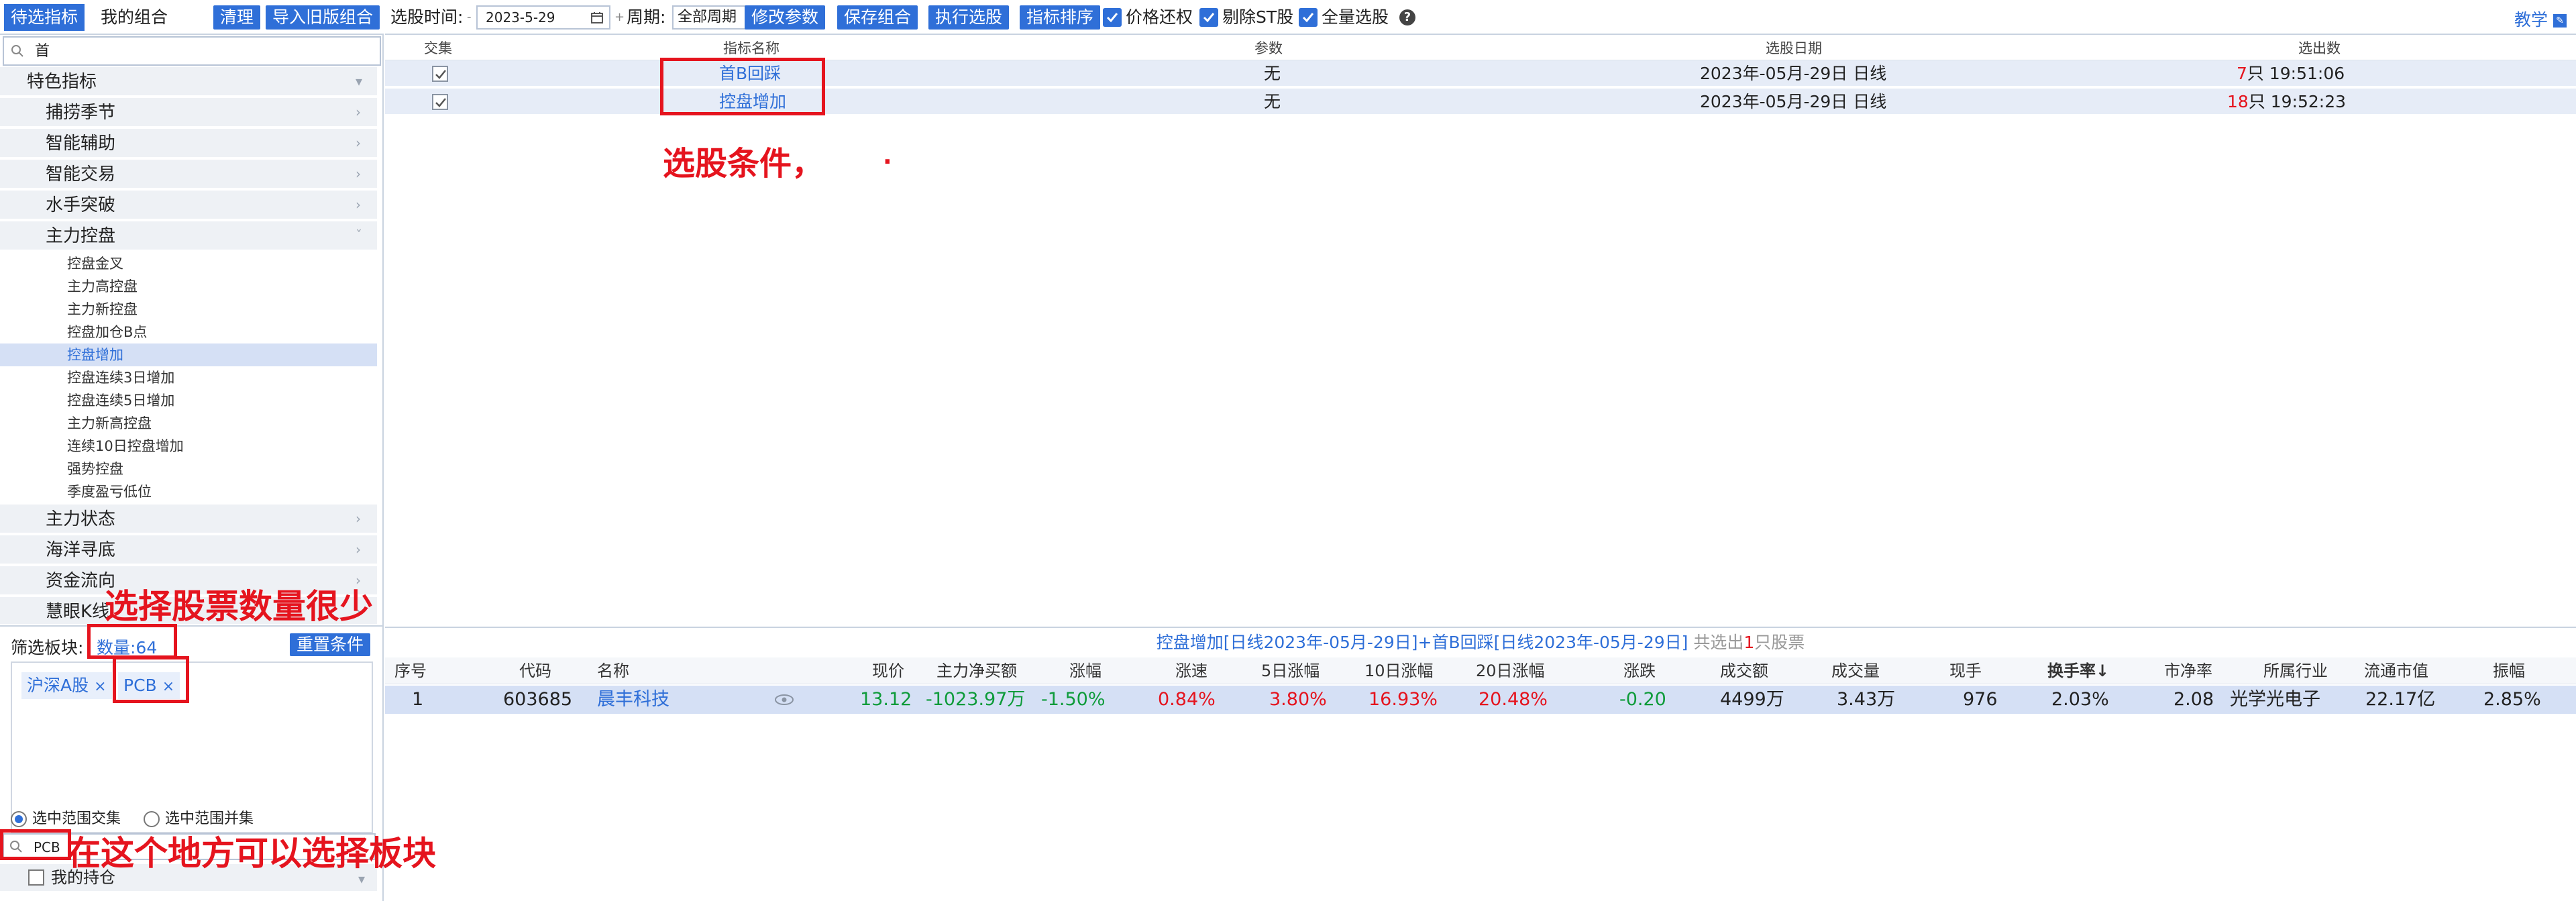 This screenshot has height=901, width=2576. What do you see at coordinates (520, 17) in the screenshot?
I see `date-value: 2023-5-29` at bounding box center [520, 17].